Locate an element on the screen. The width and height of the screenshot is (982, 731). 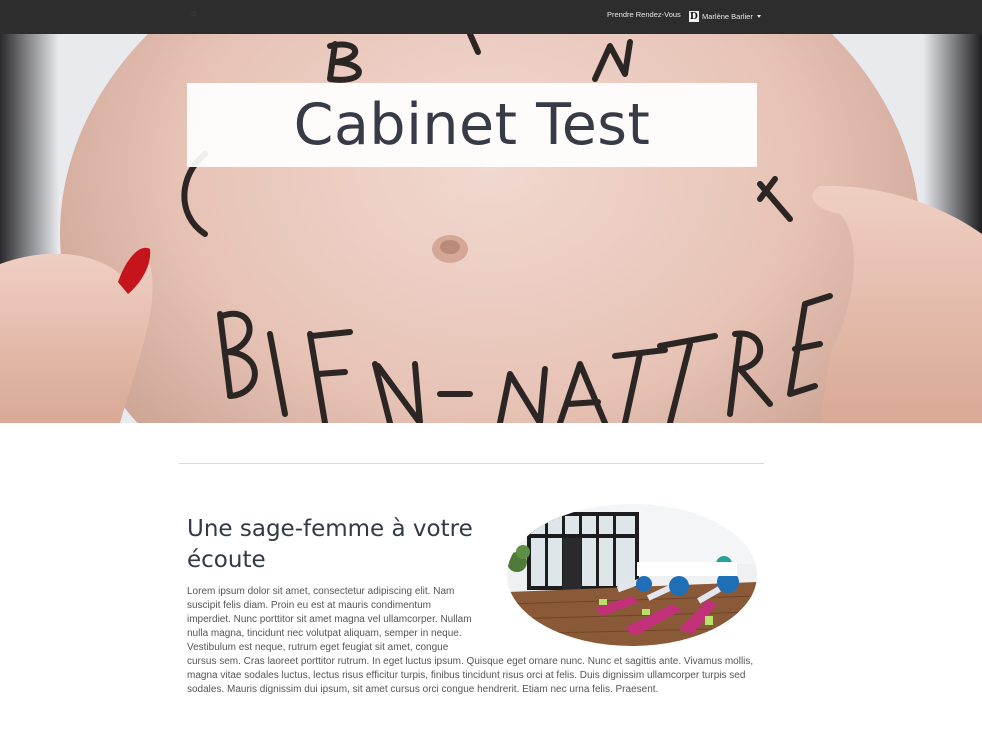
image-float-spacer is located at coordinates (616, 620).